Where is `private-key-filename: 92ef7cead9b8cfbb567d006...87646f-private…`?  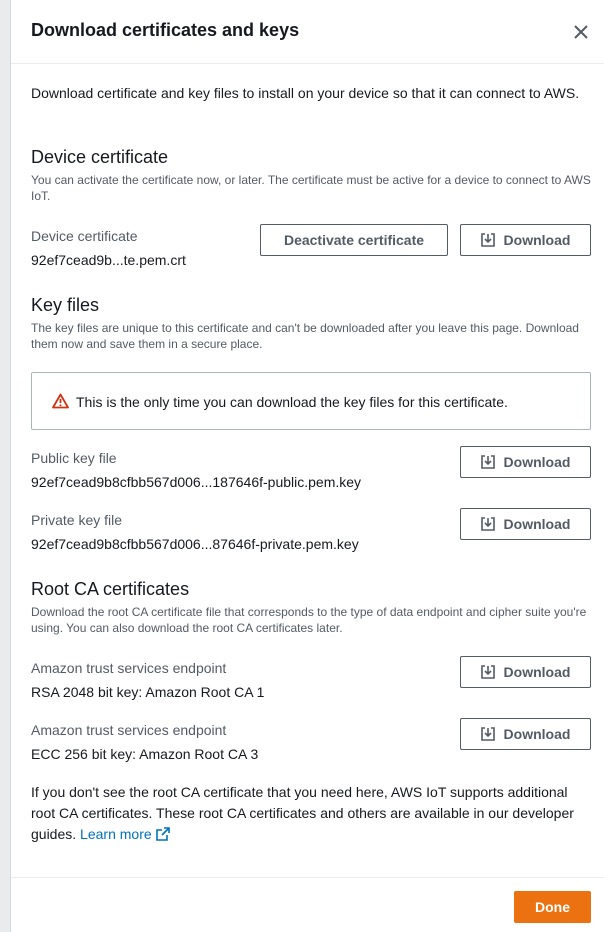
private-key-filename: 92ef7cead9b8cfbb567d006...87646f-private… is located at coordinates (195, 544).